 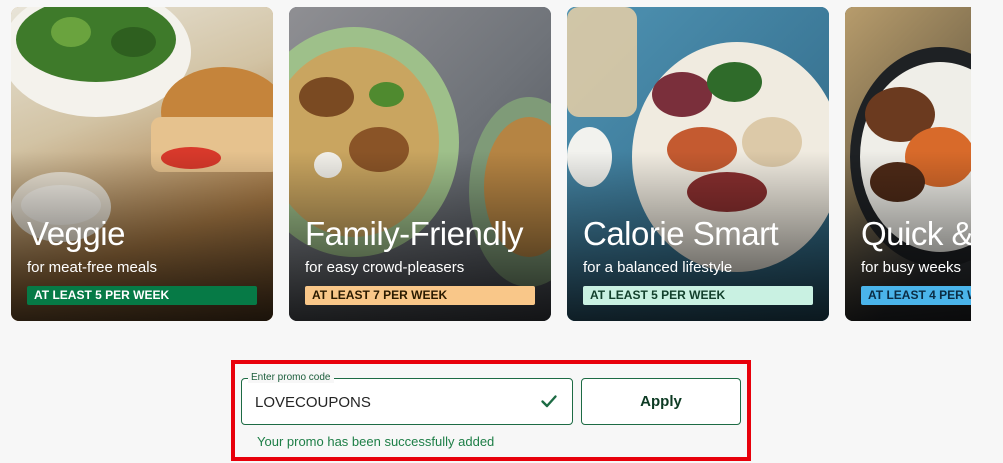 What do you see at coordinates (407, 401) in the screenshot?
I see `promo-code-input: LOVECOUPONS` at bounding box center [407, 401].